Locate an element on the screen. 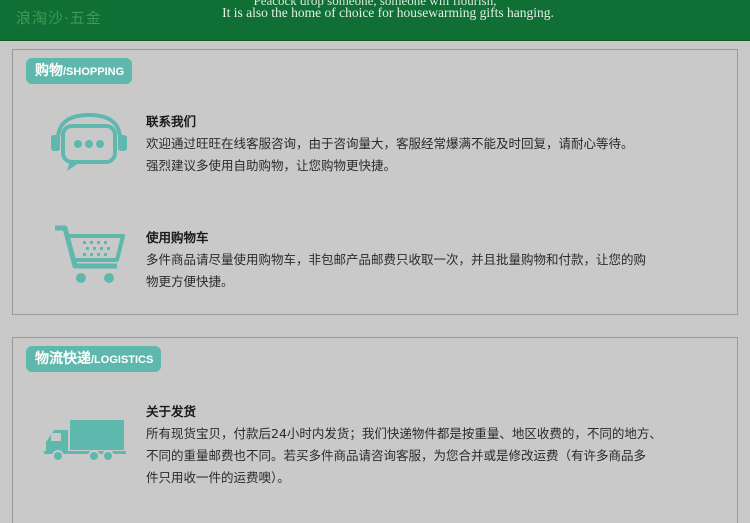 The width and height of the screenshot is (750, 523). delivery-truck-icon is located at coordinates (85, 442).